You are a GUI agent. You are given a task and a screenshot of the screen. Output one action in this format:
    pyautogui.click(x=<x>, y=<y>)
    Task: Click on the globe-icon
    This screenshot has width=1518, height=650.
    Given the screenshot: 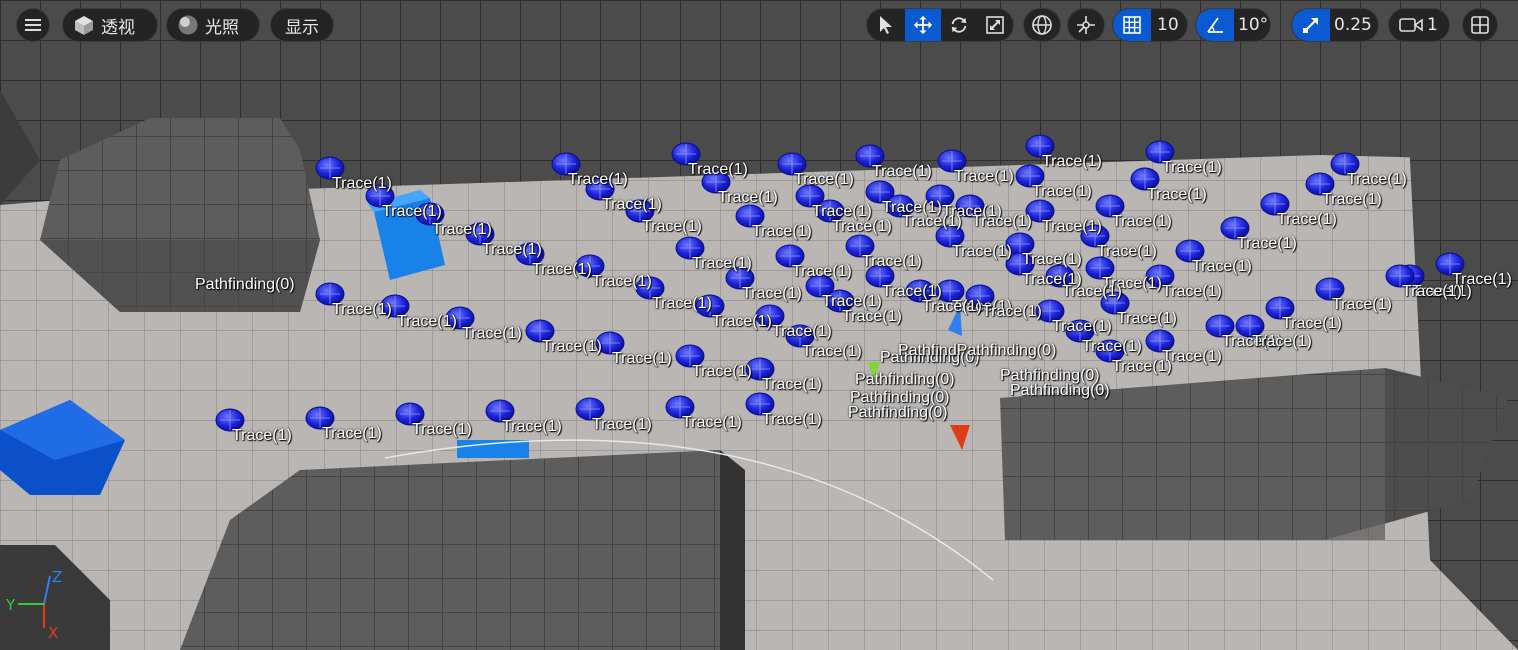 What is the action you would take?
    pyautogui.click(x=1042, y=25)
    